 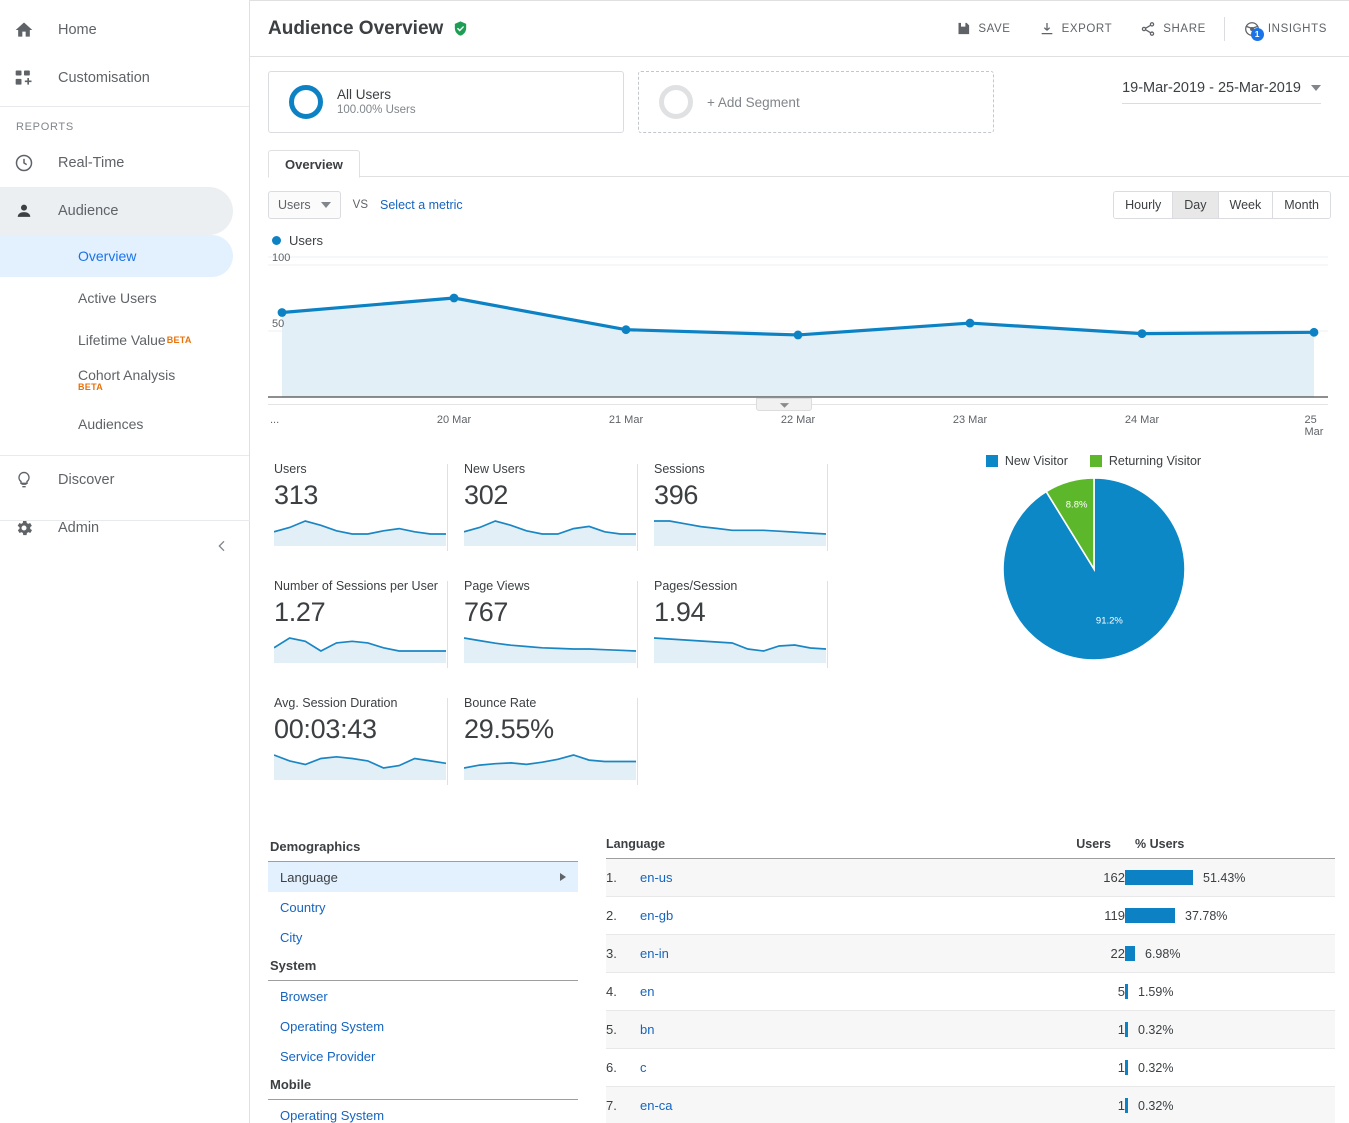 What do you see at coordinates (423, 937) in the screenshot?
I see `demo-item-city: City` at bounding box center [423, 937].